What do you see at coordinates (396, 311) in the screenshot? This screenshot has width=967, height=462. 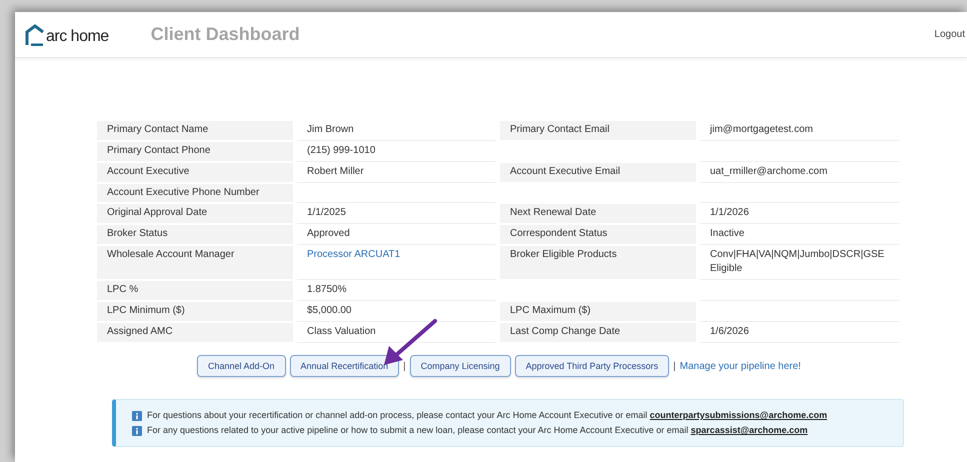 I see `field-value: $5,000.00` at bounding box center [396, 311].